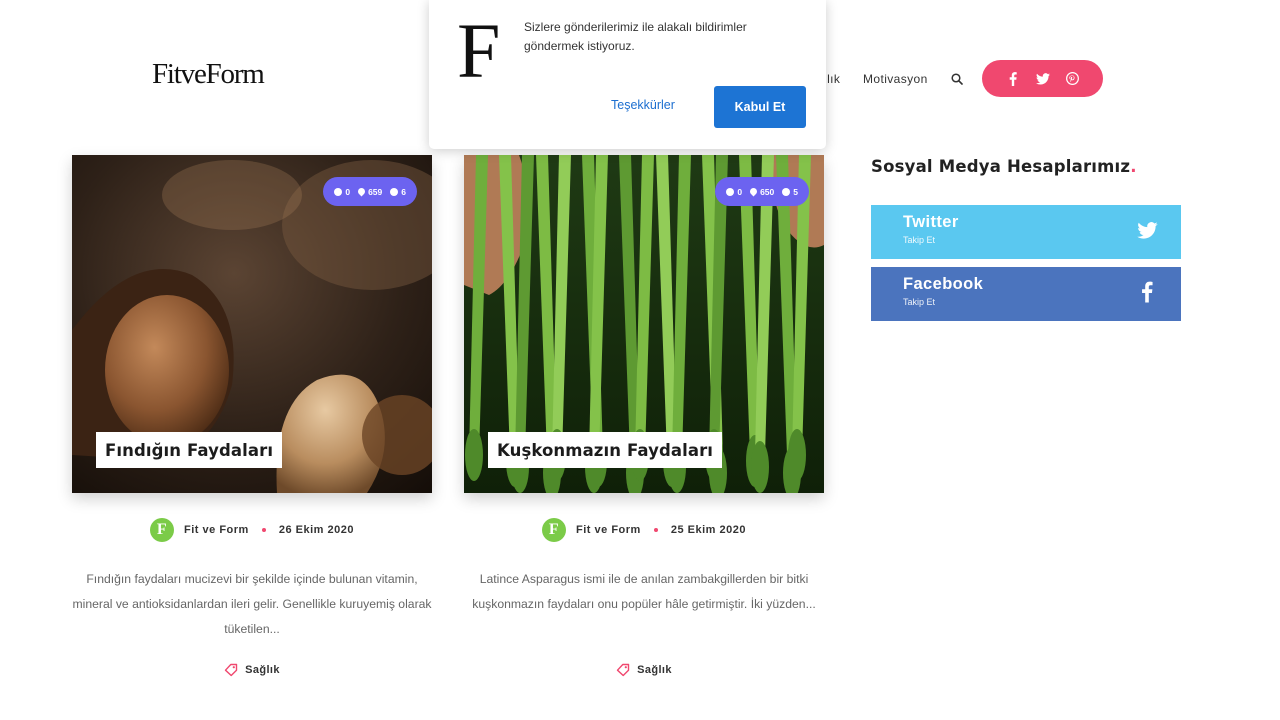 The height and width of the screenshot is (720, 1280). I want to click on read-time: 6, so click(398, 192).